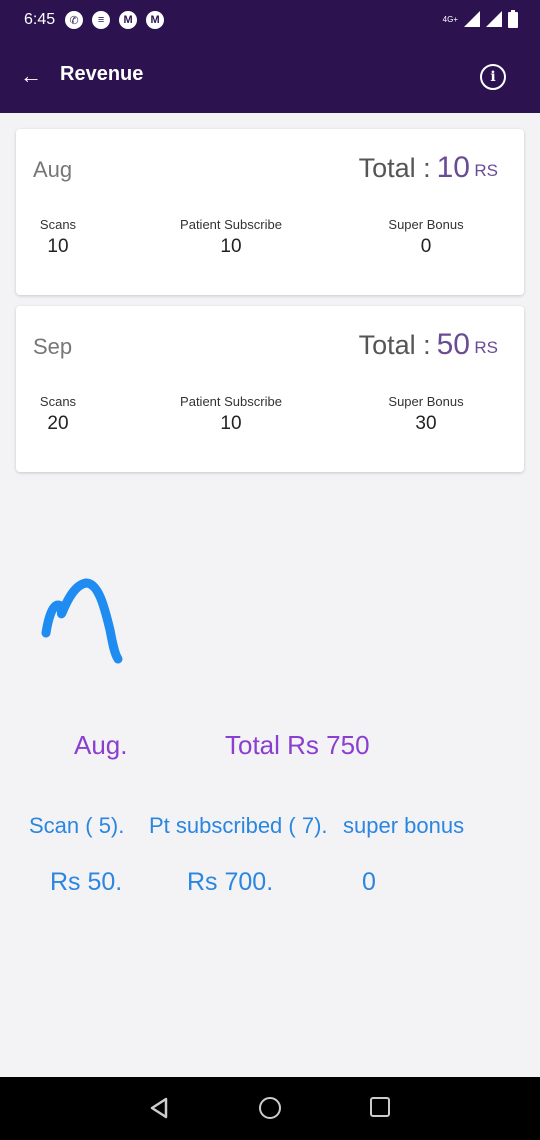 The image size is (540, 1140). What do you see at coordinates (380, 1107) in the screenshot?
I see `nav-recents-icon` at bounding box center [380, 1107].